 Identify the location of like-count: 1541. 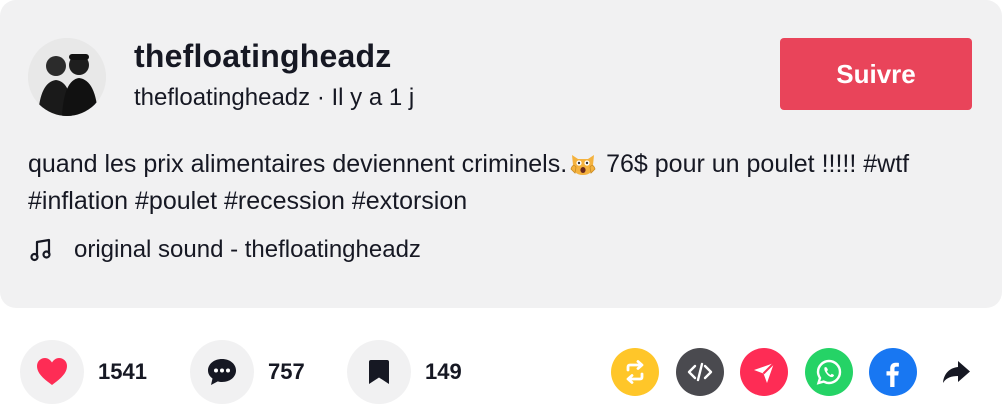
(122, 371).